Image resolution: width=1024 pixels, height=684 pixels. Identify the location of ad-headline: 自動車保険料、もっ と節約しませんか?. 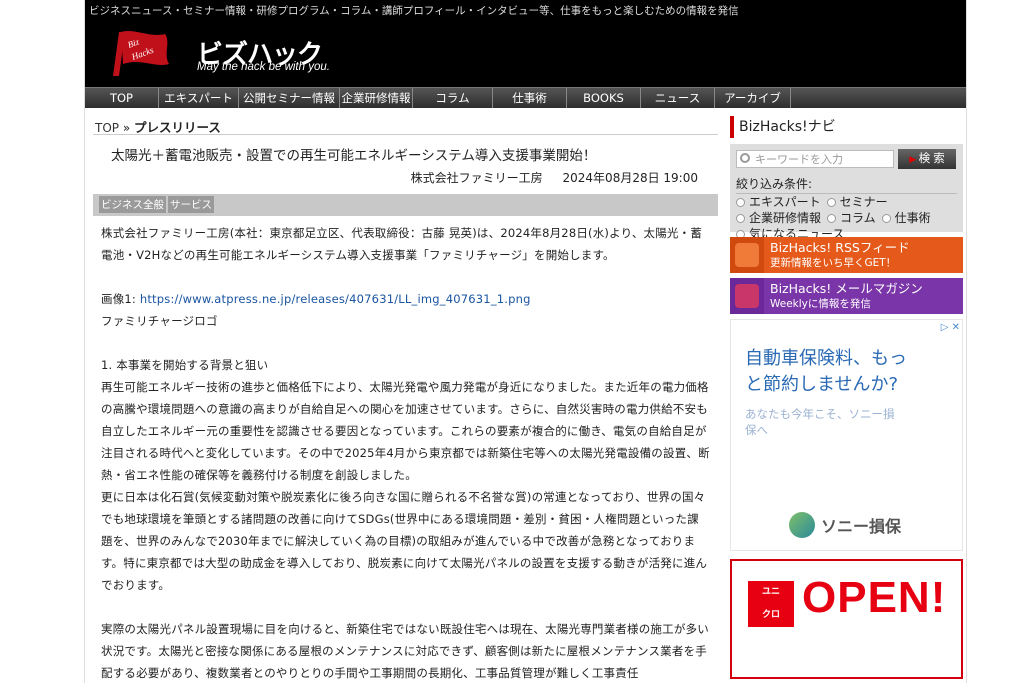
(826, 372).